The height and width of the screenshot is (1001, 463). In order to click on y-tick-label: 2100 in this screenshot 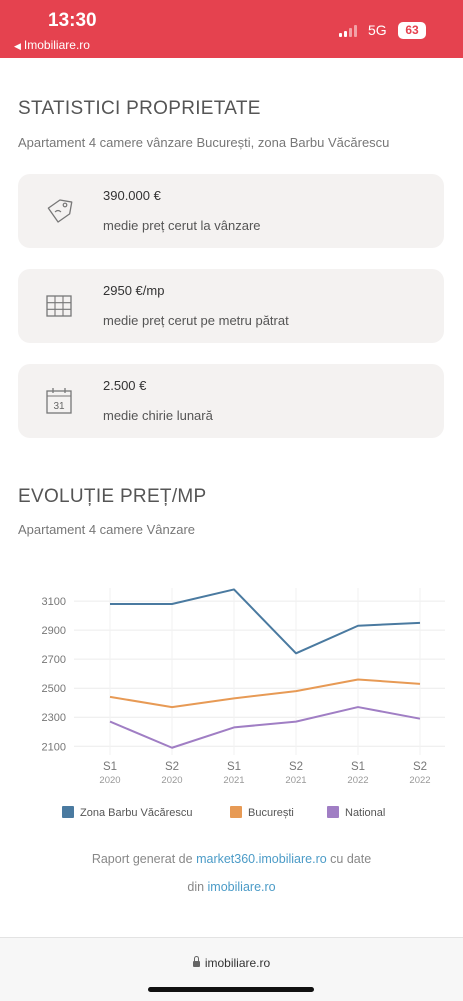, I will do `click(54, 747)`.